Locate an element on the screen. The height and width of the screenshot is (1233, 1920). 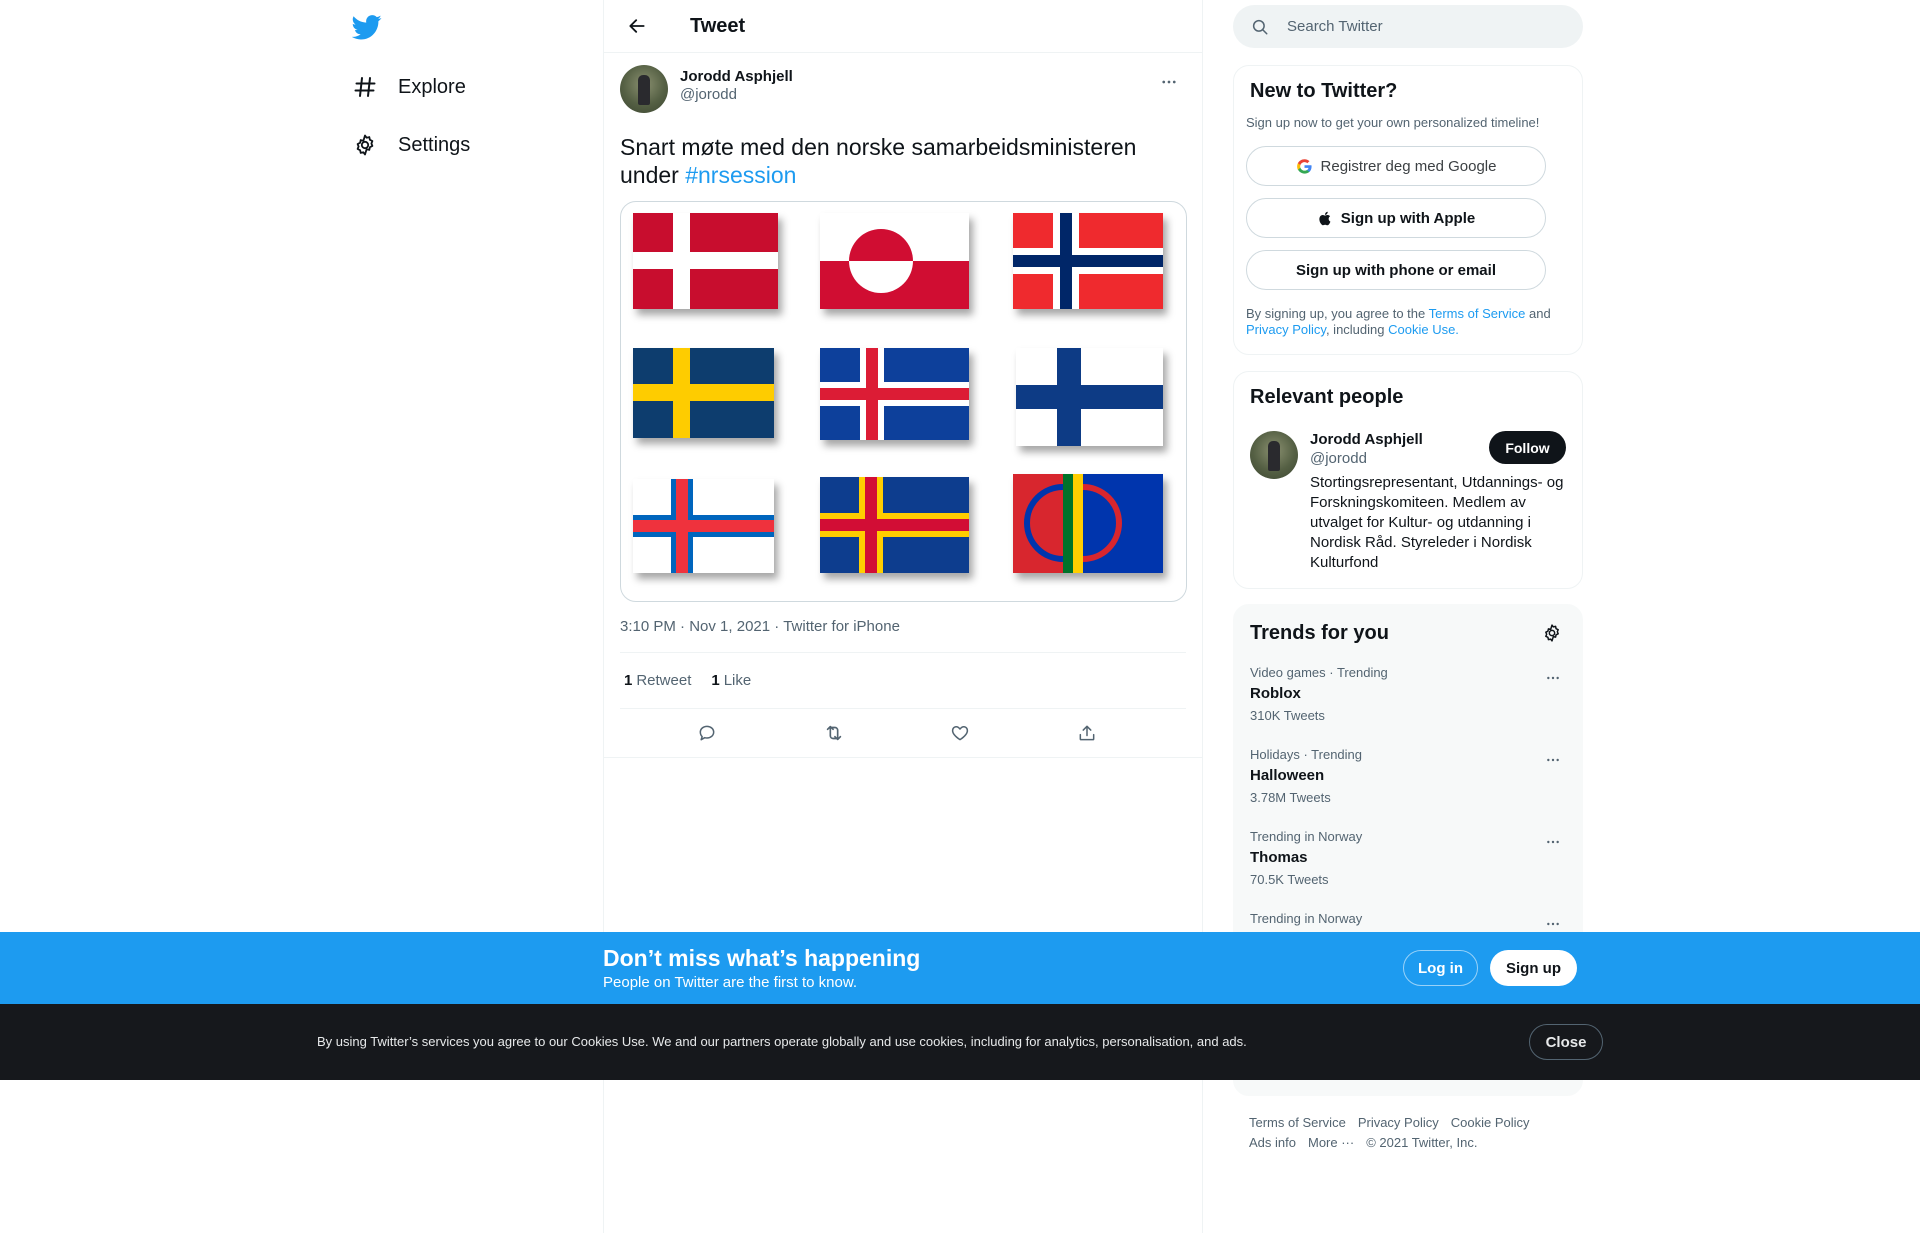
banner-subtitle: People on Twitter are the first to know. is located at coordinates (730, 982).